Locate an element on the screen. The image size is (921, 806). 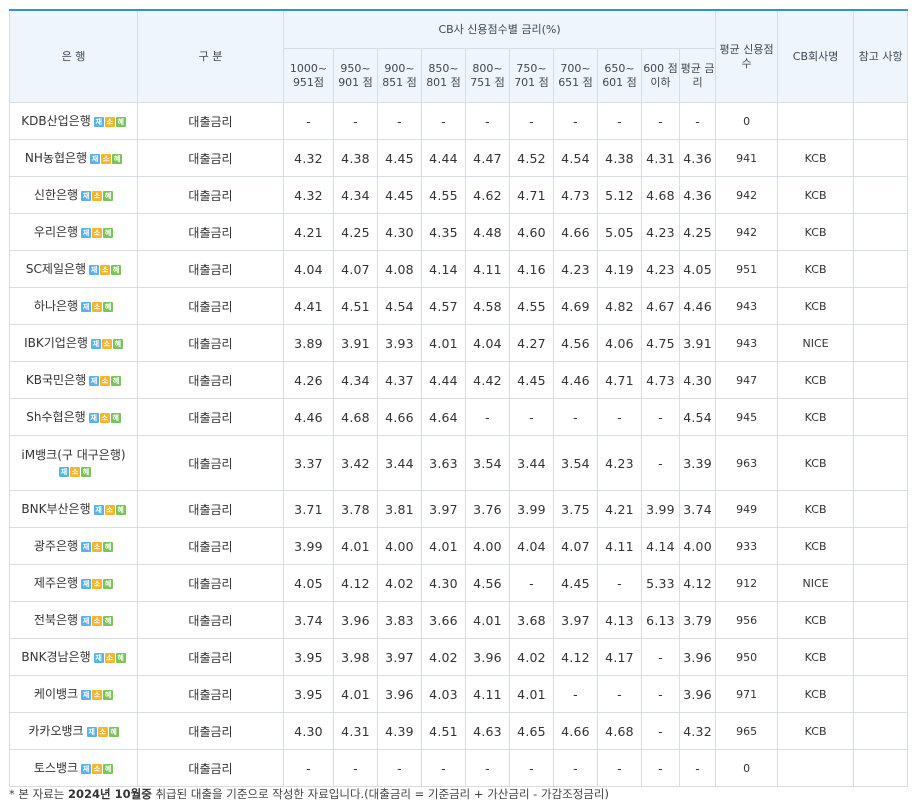
bank-name-cell: 토스뱅크 재 소 혜 is located at coordinates (73, 768).